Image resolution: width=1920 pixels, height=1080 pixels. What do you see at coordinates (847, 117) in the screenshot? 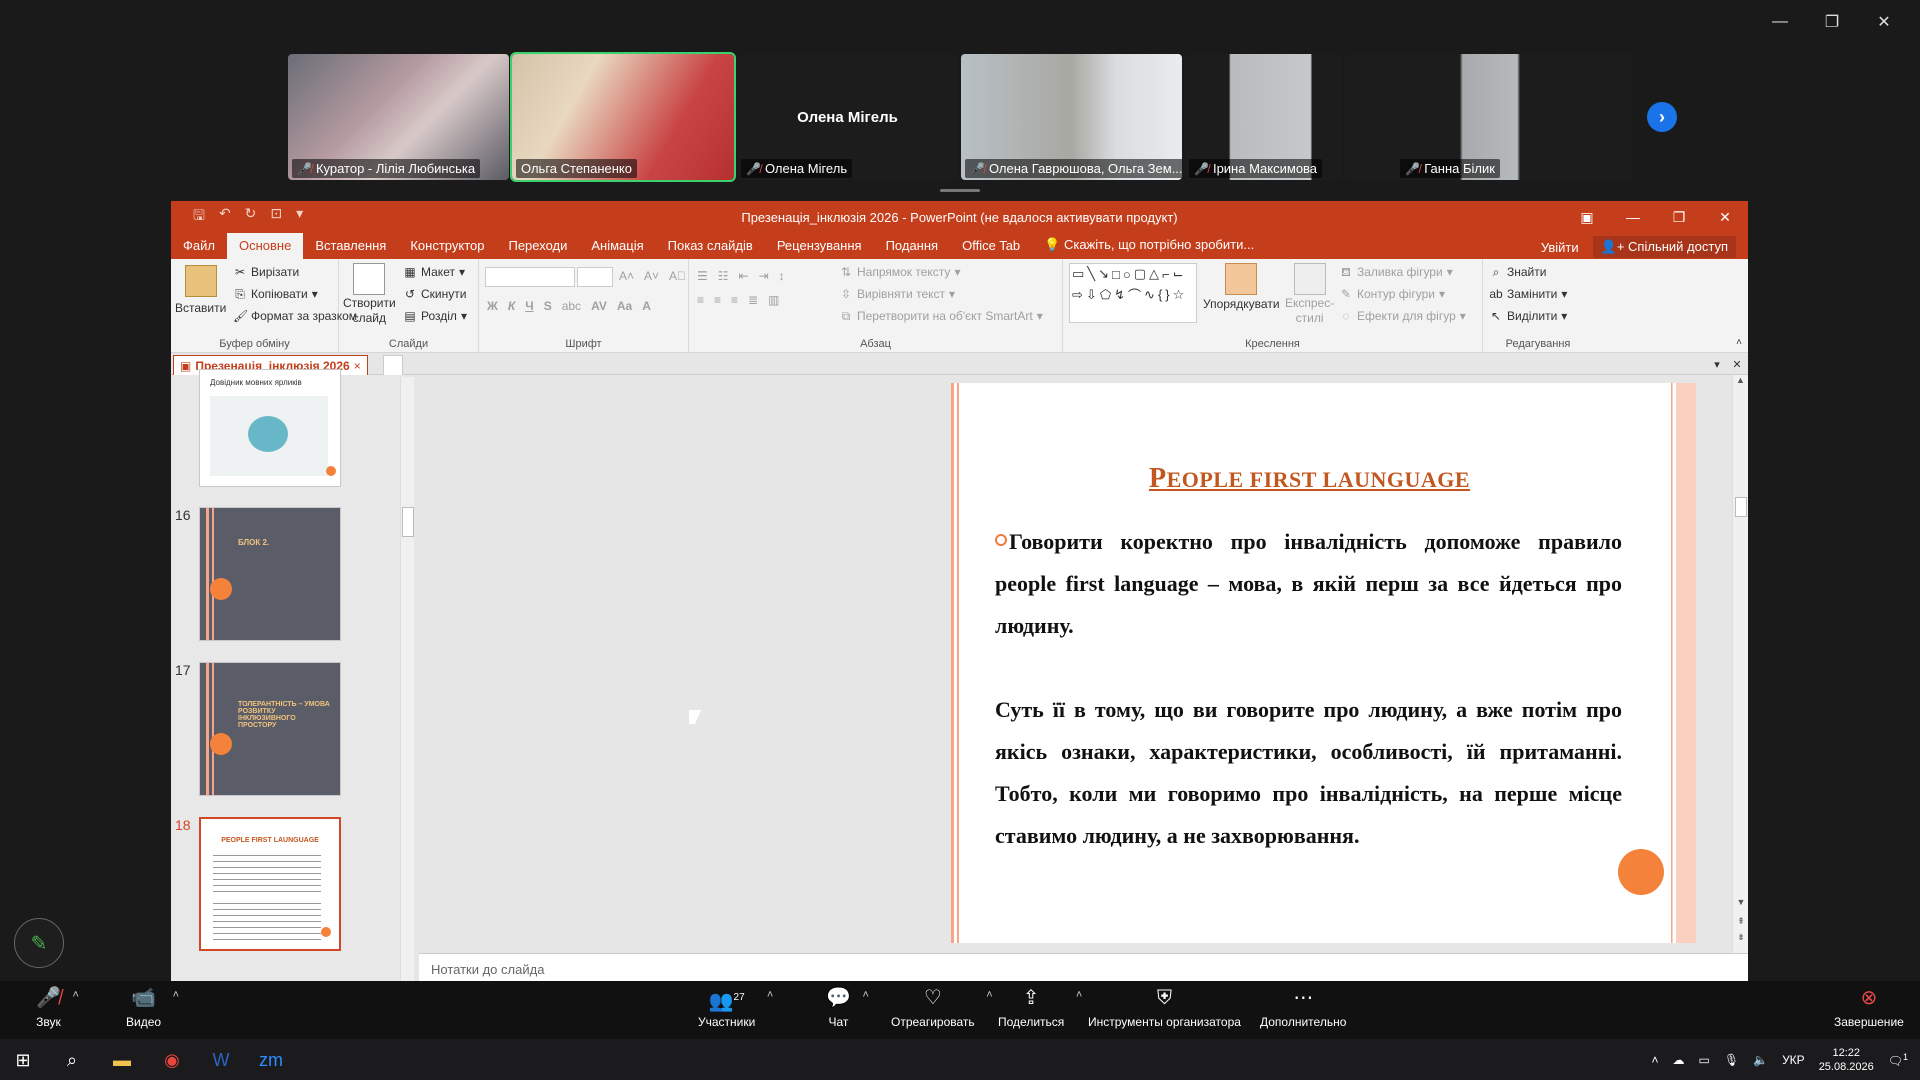
I see `participant-tile: Олена Мігель 🎤̸ Олена Мігель` at bounding box center [847, 117].